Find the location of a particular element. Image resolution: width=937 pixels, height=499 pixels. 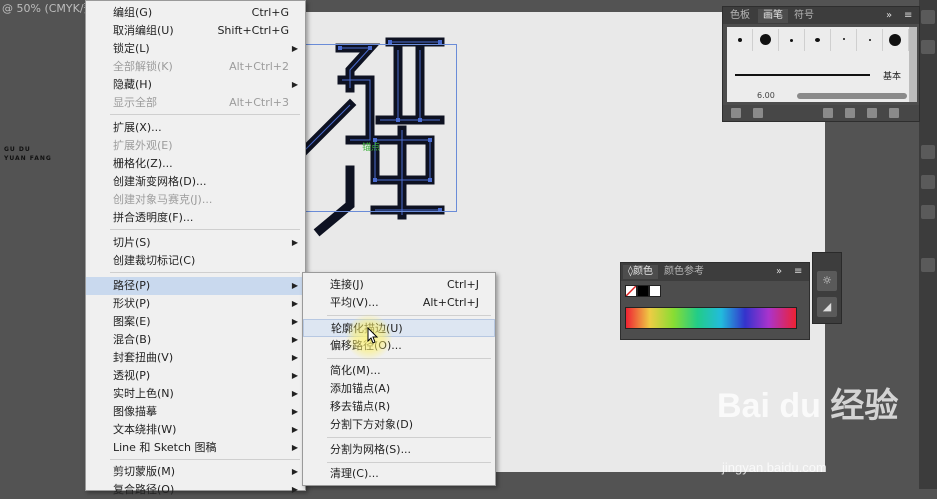

submenu-item-remove-anchor-points: 移去锚点(R) is located at coordinates (399, 407).